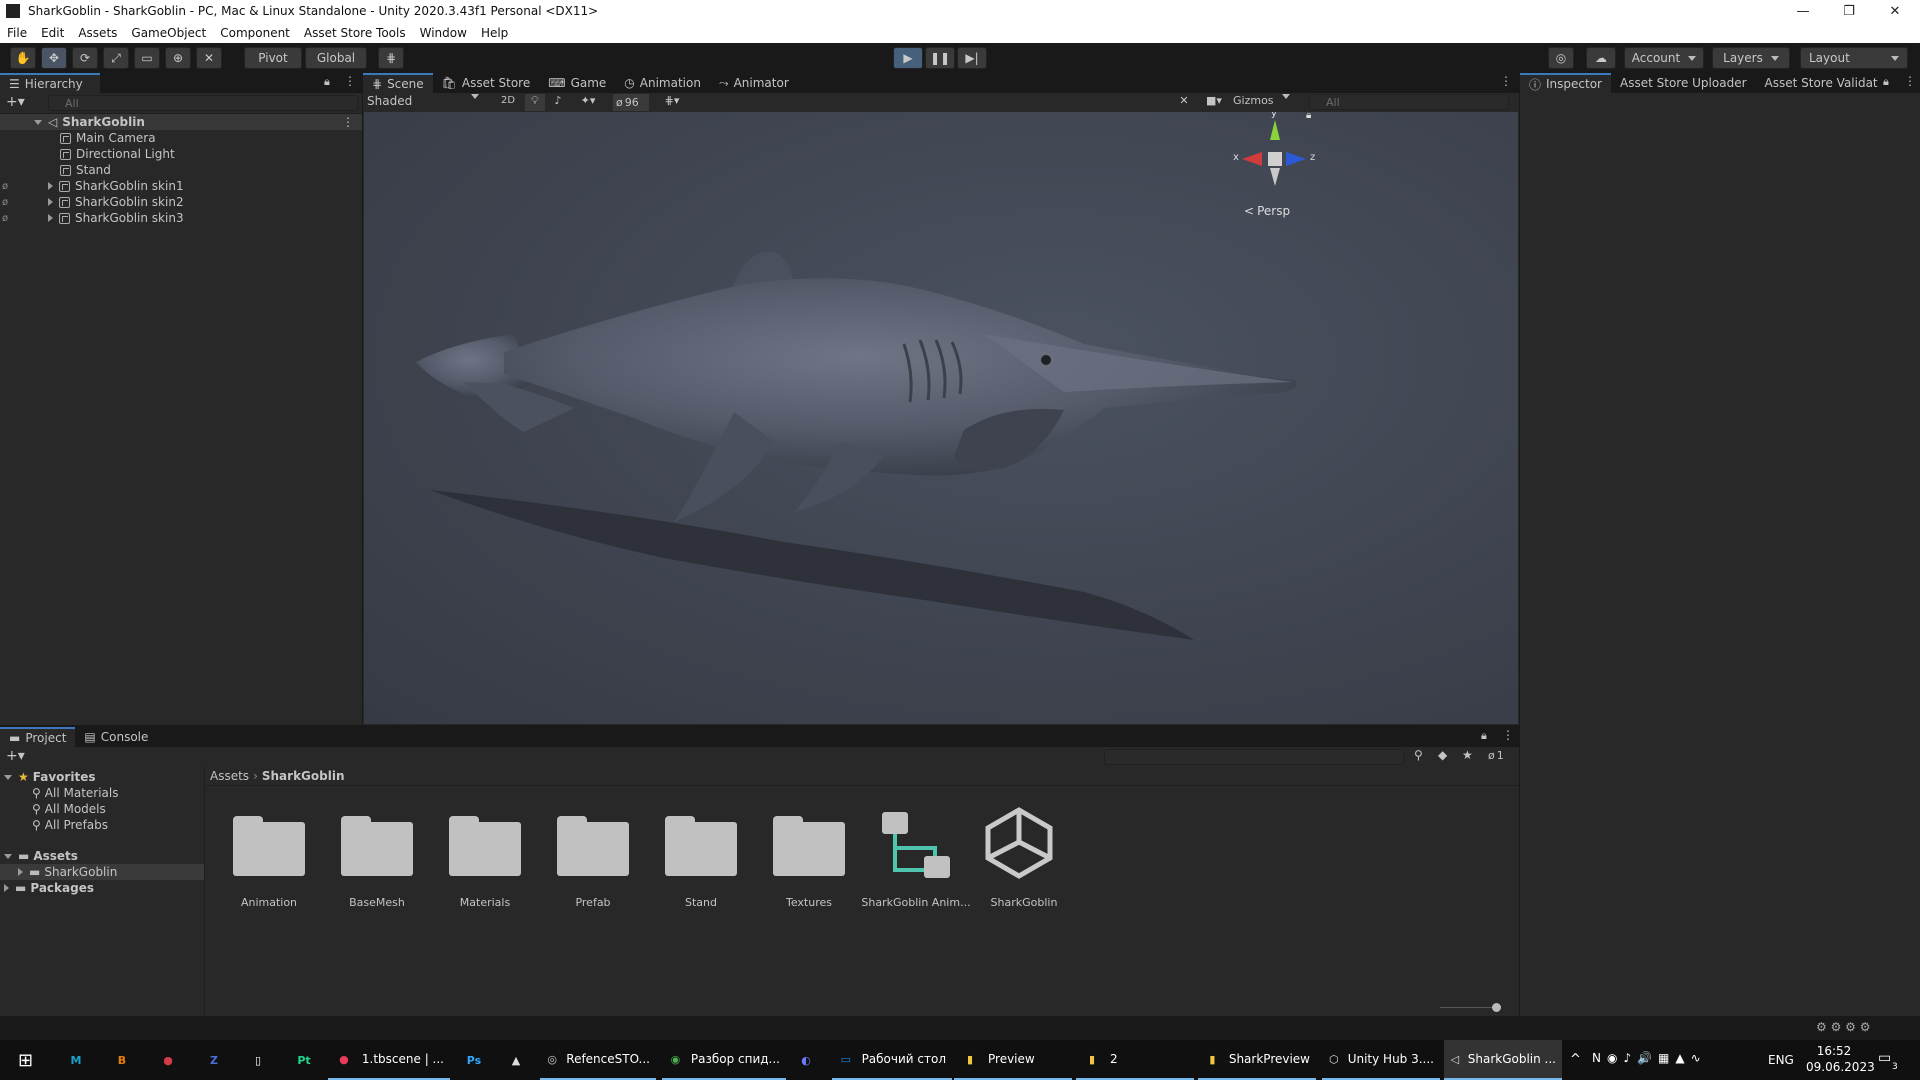 Image resolution: width=1920 pixels, height=1080 pixels. I want to click on asset-label: Animation, so click(269, 902).